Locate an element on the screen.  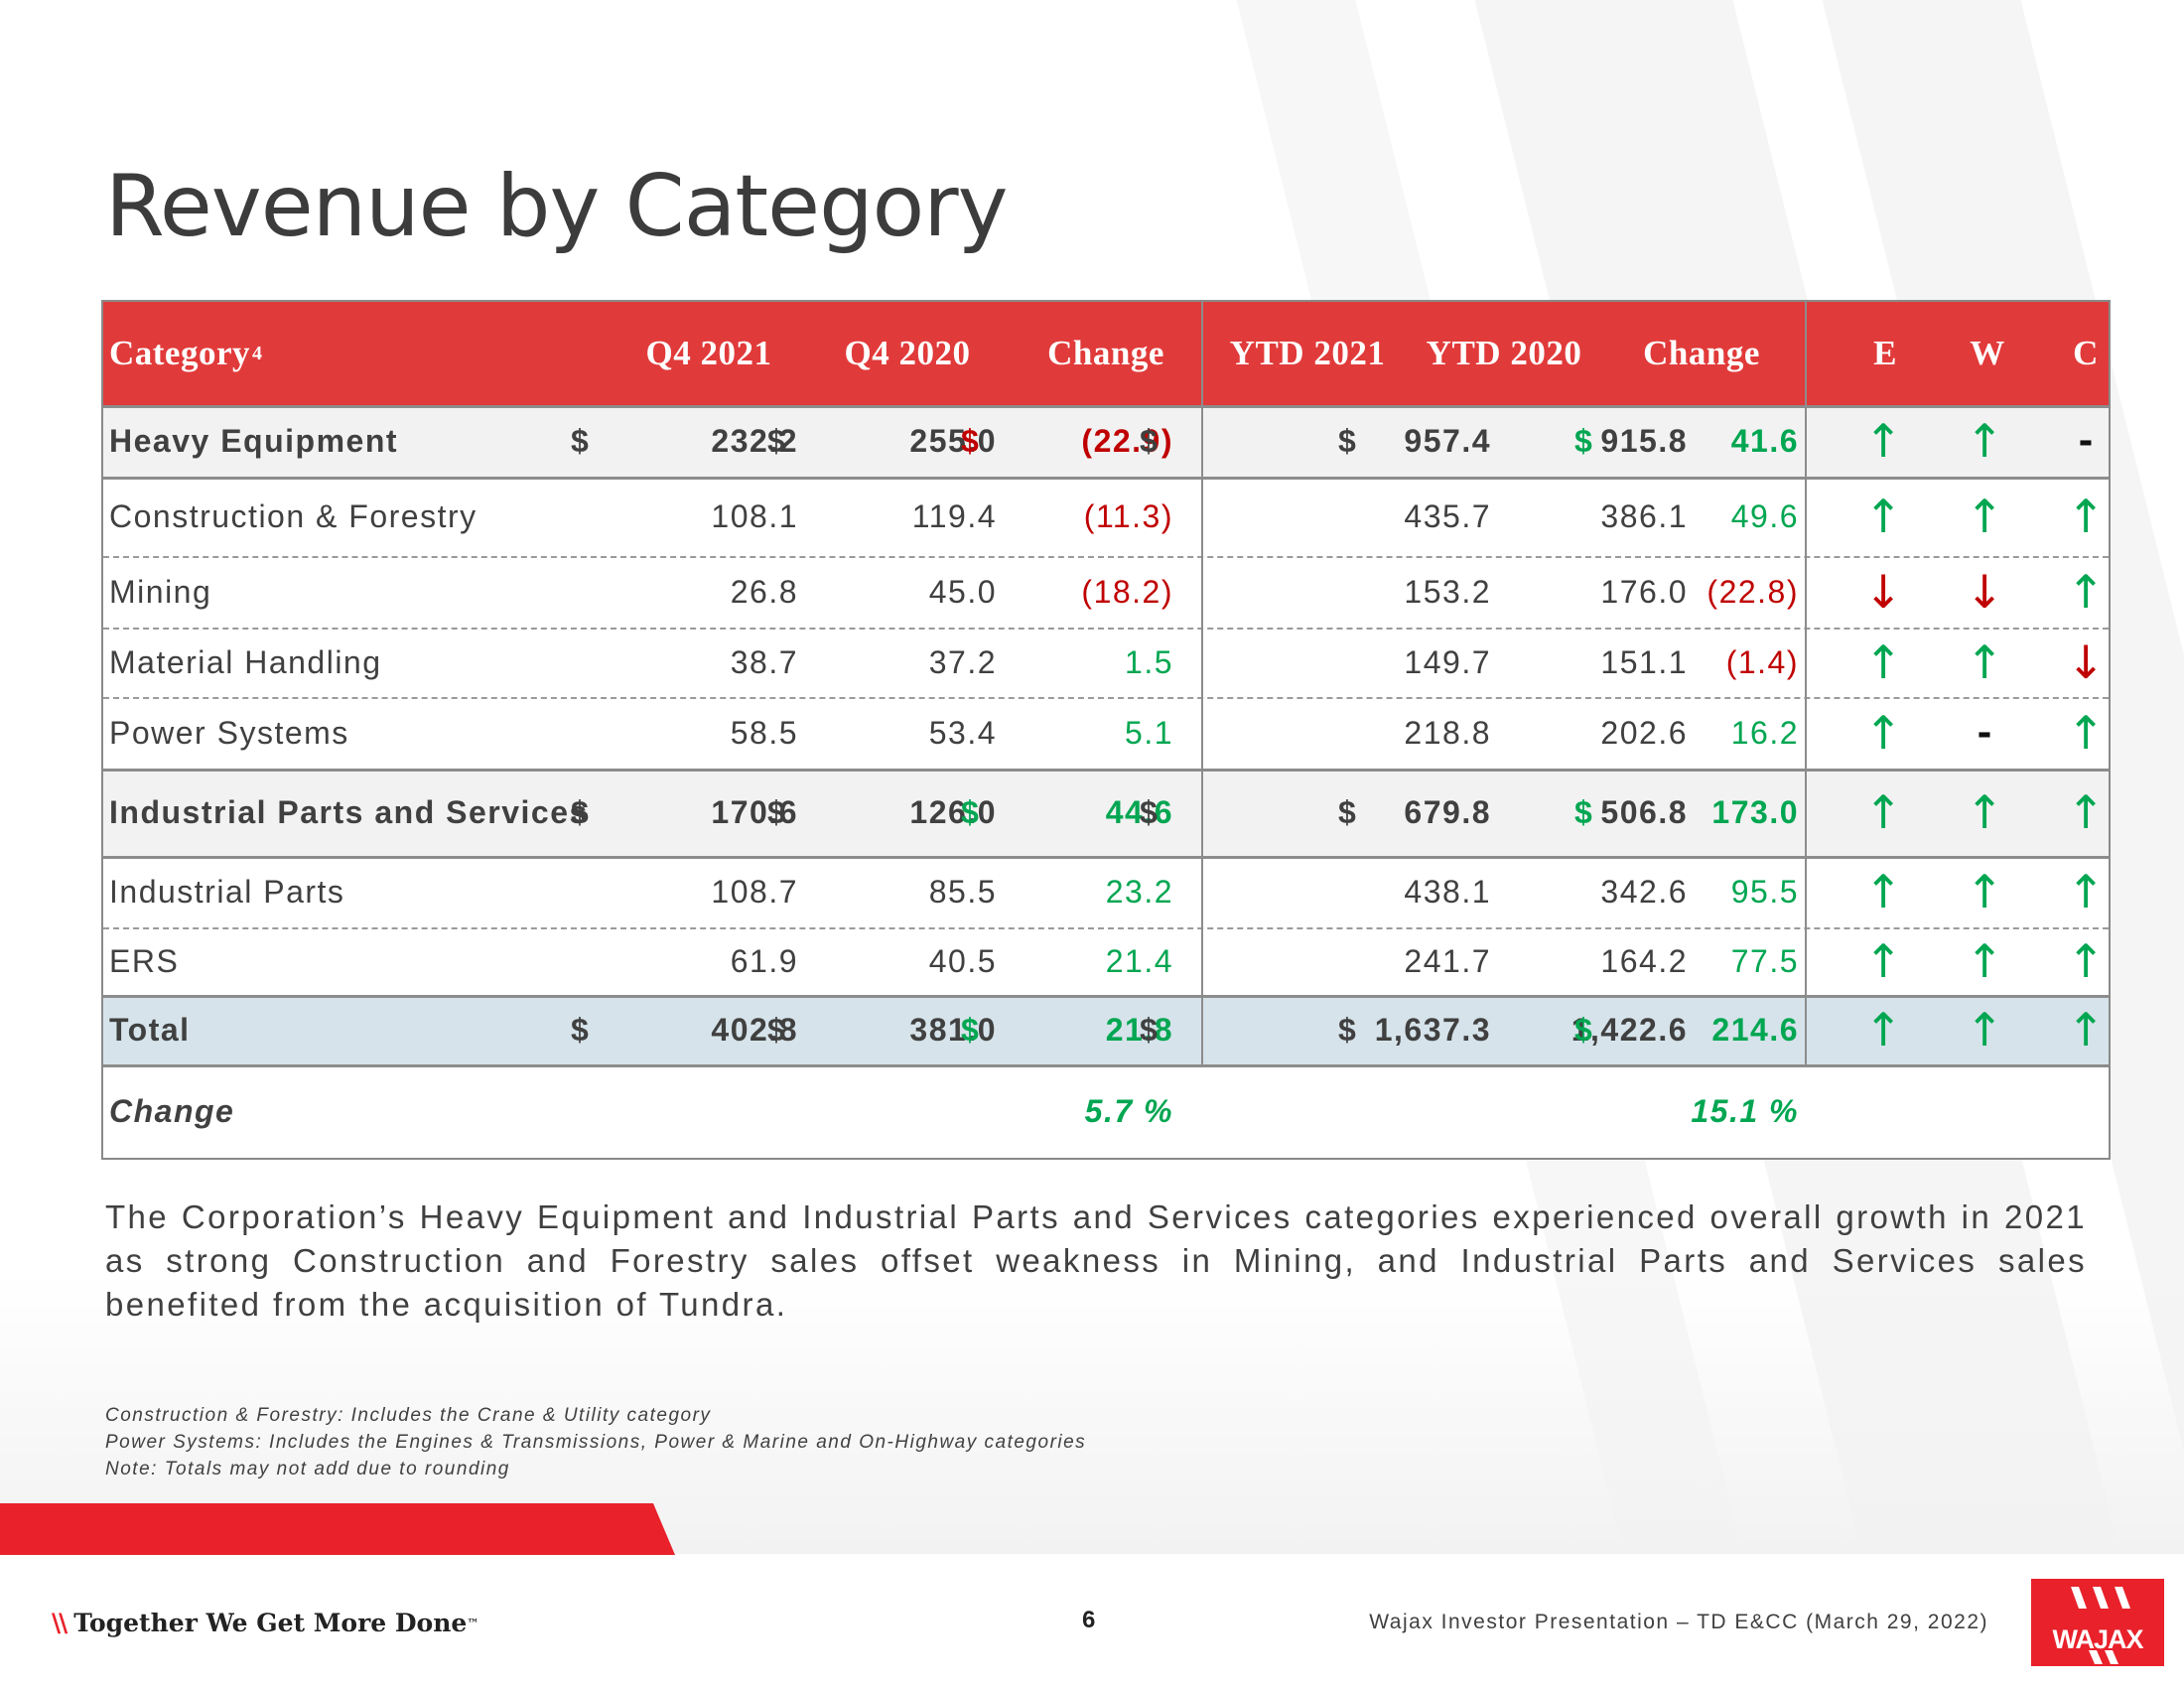
header-q4-2020: Q4 2020 is located at coordinates (907, 353).